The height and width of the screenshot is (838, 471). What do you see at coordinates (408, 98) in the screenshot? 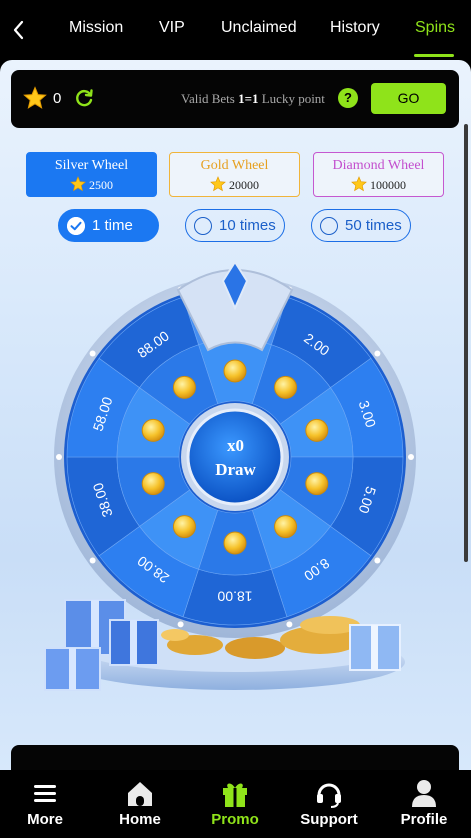
I see `go-button: GO` at bounding box center [408, 98].